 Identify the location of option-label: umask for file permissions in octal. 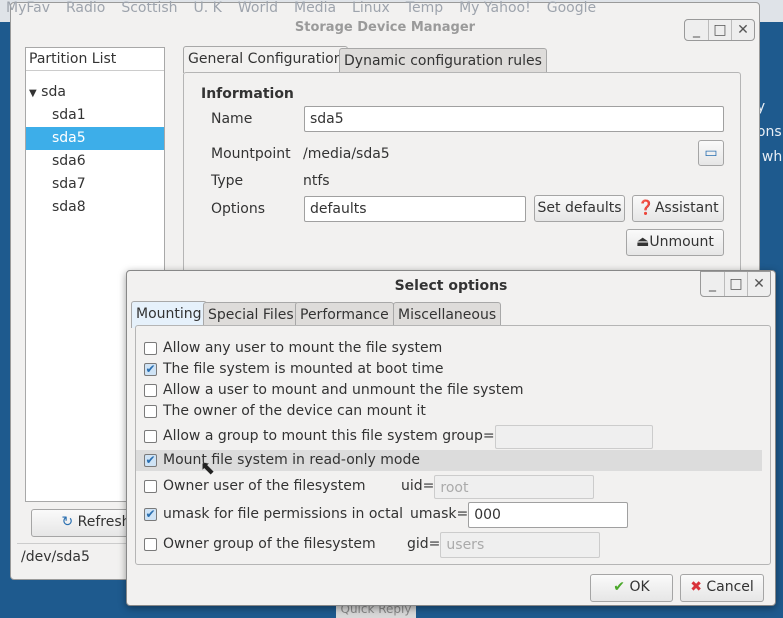
(286, 514).